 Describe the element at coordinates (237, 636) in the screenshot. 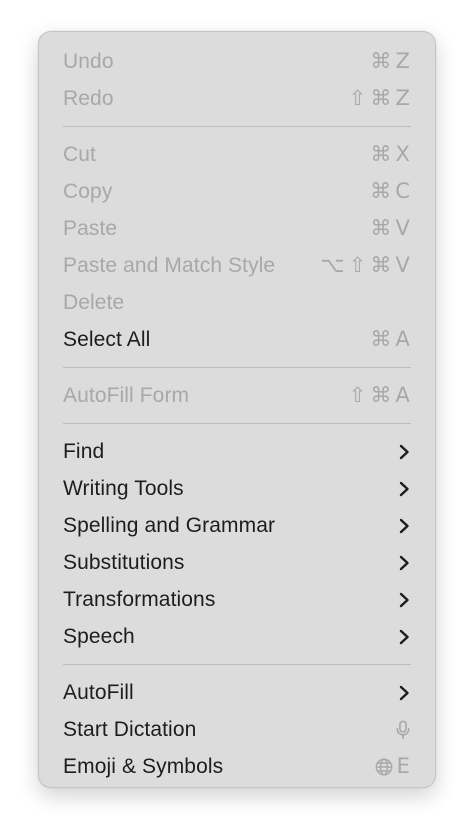

I see `menu-item-speech: Speech` at that location.